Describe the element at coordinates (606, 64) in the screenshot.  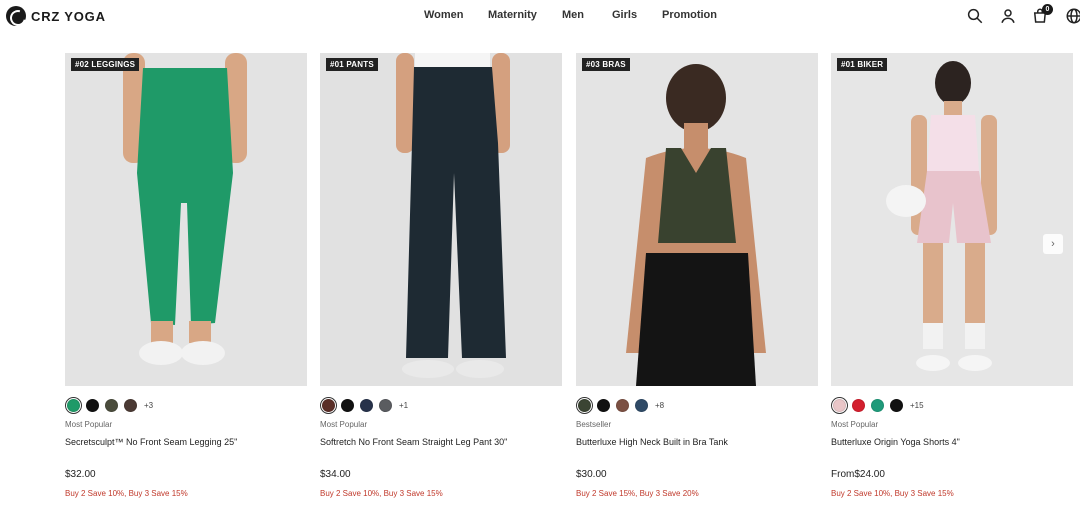
I see `product-rank-tag: #03 BRAS` at that location.